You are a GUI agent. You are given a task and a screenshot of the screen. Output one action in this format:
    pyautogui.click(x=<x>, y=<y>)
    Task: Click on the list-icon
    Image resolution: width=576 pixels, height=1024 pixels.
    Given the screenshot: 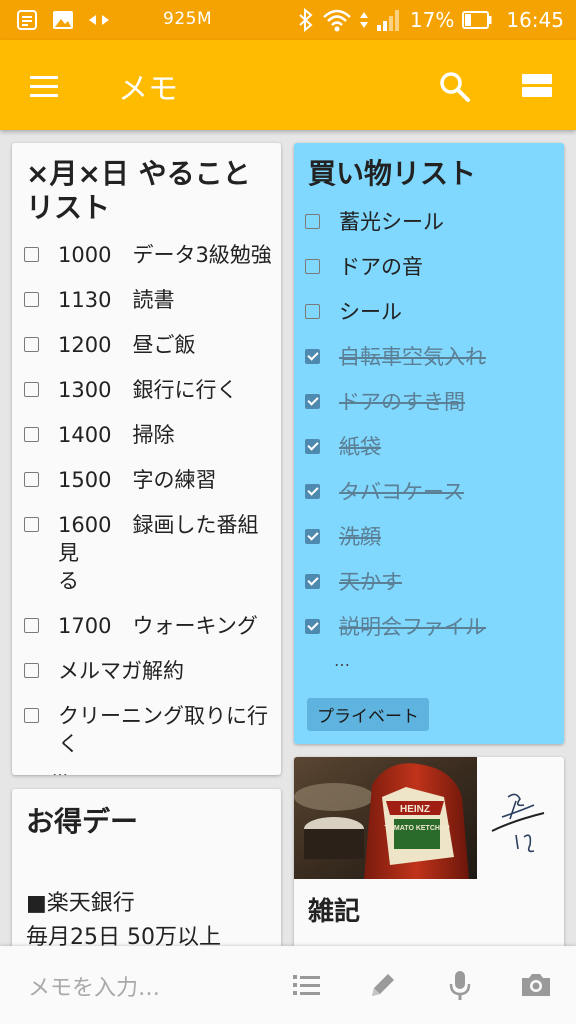 What is the action you would take?
    pyautogui.click(x=306, y=985)
    